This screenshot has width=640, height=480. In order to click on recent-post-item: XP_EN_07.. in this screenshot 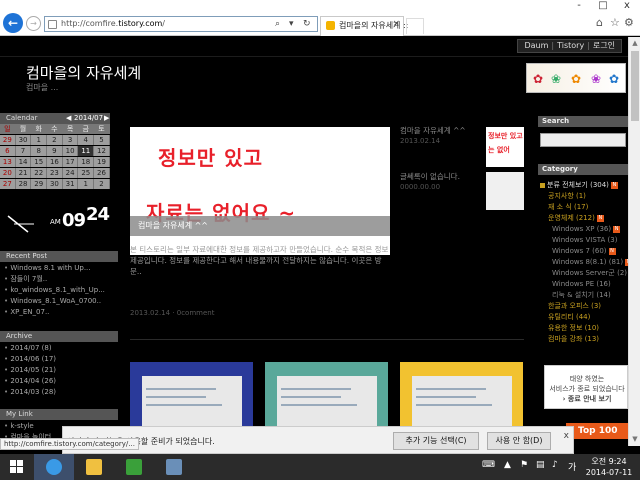, I will do `click(59, 312)`.